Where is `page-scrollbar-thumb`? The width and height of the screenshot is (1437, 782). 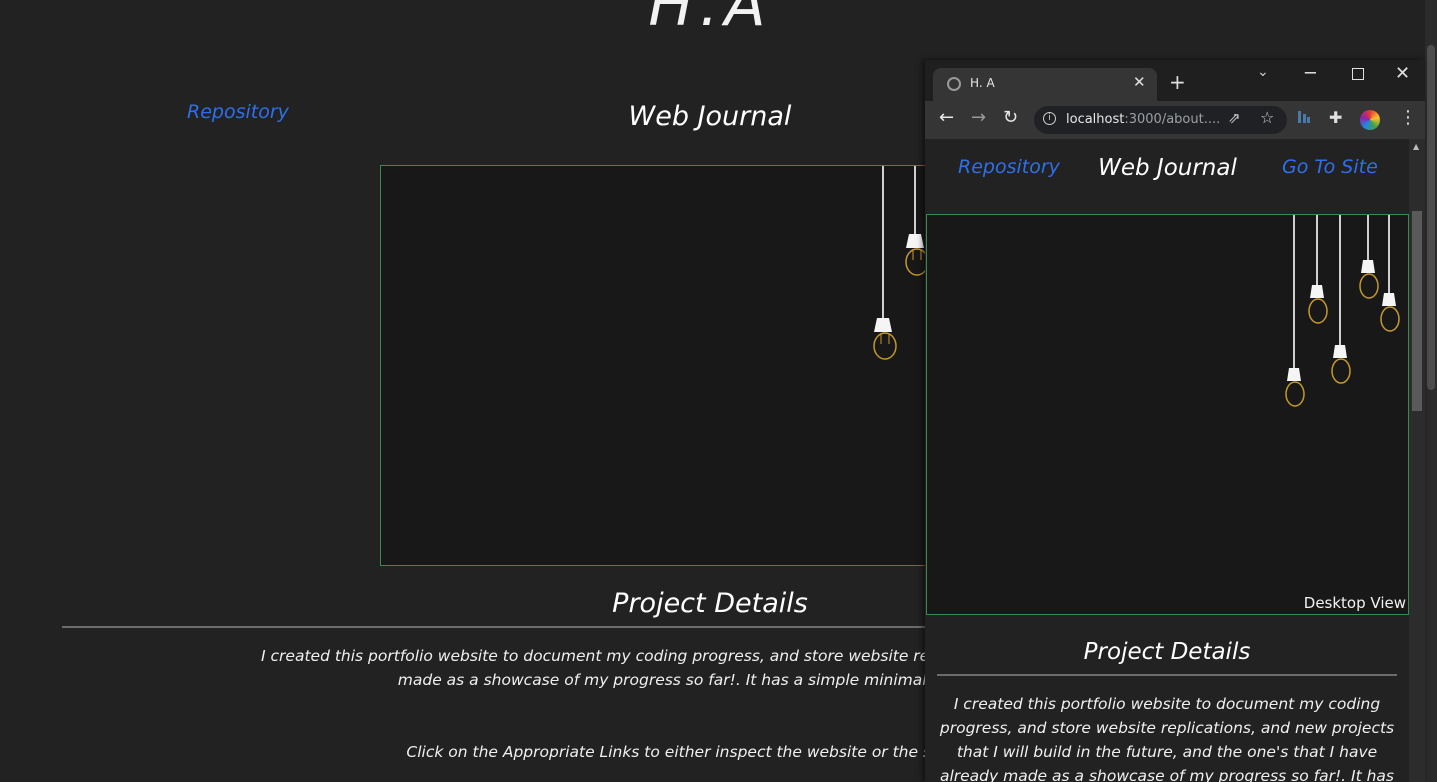 page-scrollbar-thumb is located at coordinates (1431, 217).